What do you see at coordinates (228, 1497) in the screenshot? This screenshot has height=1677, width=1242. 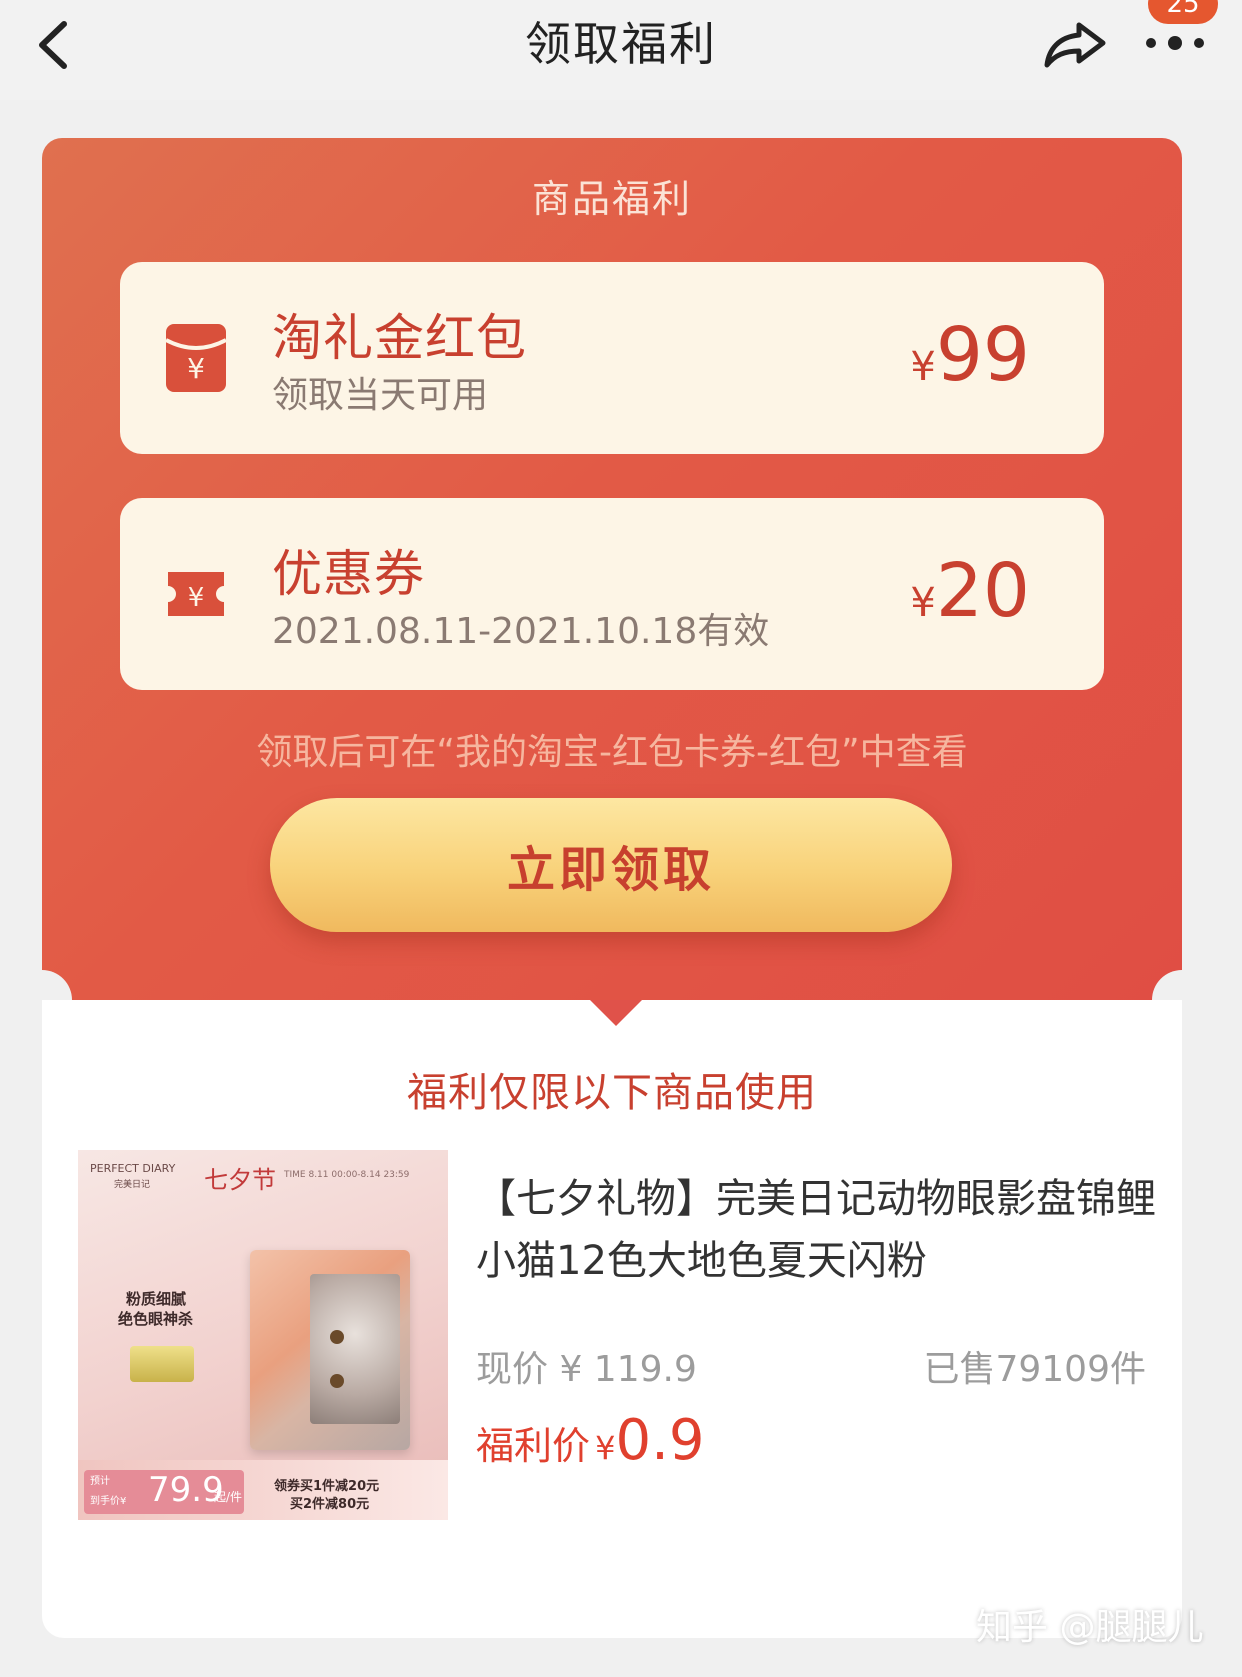 I see `product-image-price-unit: 起/件` at bounding box center [228, 1497].